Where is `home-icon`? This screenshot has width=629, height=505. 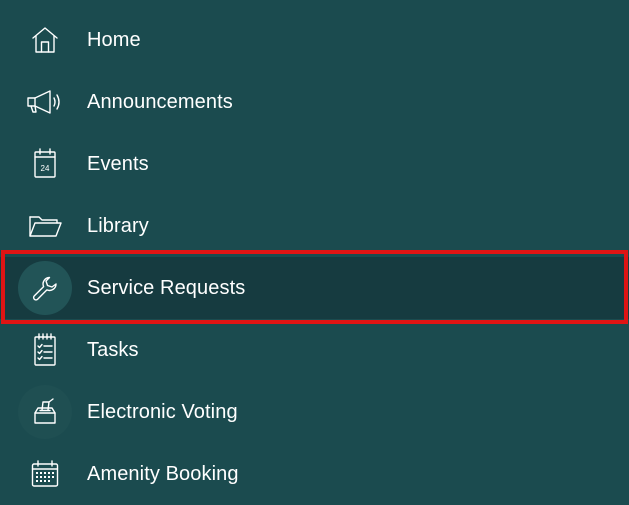 home-icon is located at coordinates (45, 40).